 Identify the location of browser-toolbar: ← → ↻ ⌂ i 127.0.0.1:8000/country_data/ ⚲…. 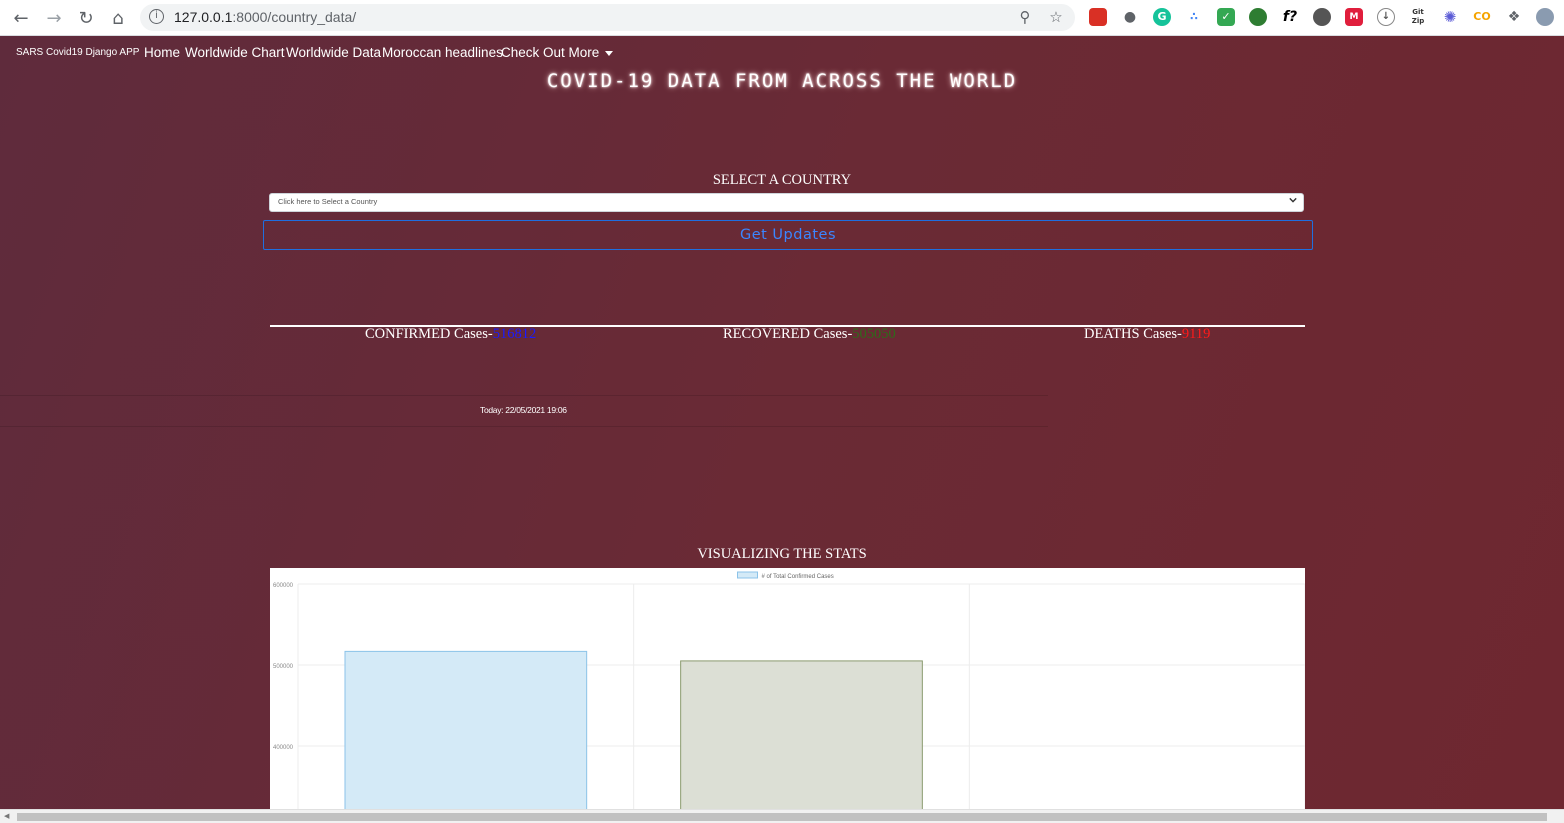
(782, 18).